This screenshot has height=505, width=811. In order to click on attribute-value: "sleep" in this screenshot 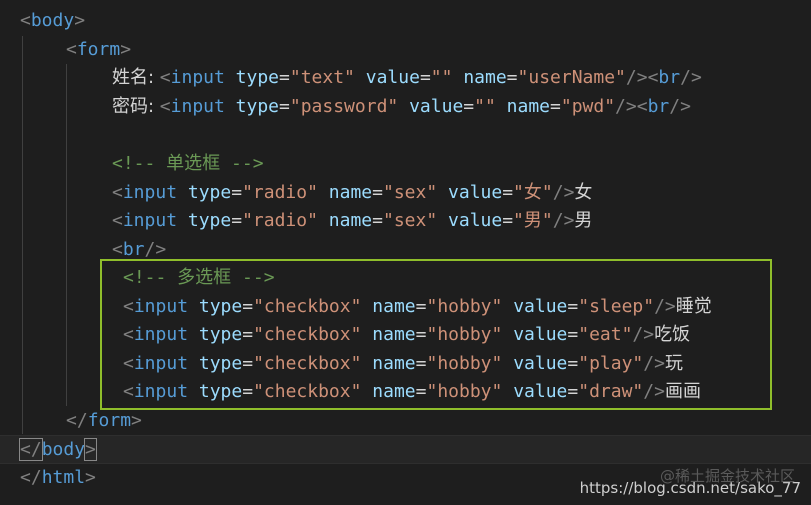, I will do `click(616, 306)`.